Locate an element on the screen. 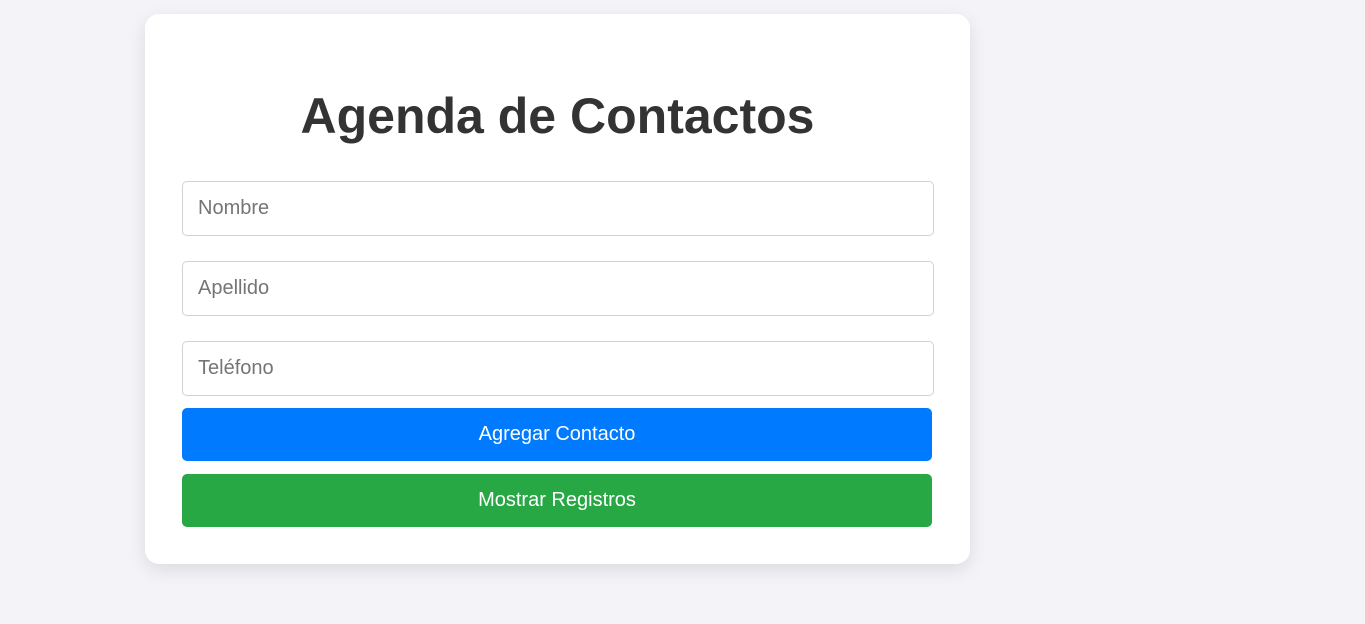  nombre-input is located at coordinates (558, 208).